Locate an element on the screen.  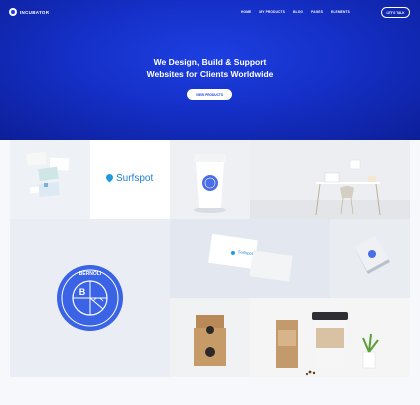
portfolio-item-coffee-bag is located at coordinates (210, 337).